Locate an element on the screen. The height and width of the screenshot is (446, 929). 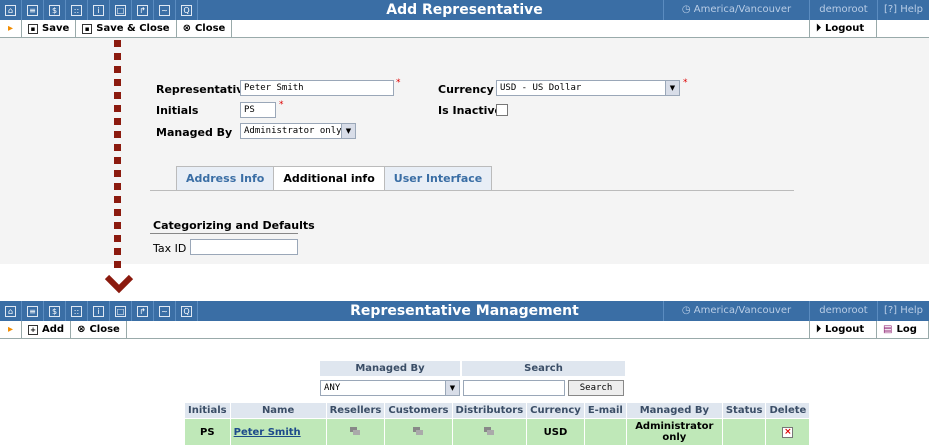
managed-by-filter-header: Managed By is located at coordinates (390, 368).